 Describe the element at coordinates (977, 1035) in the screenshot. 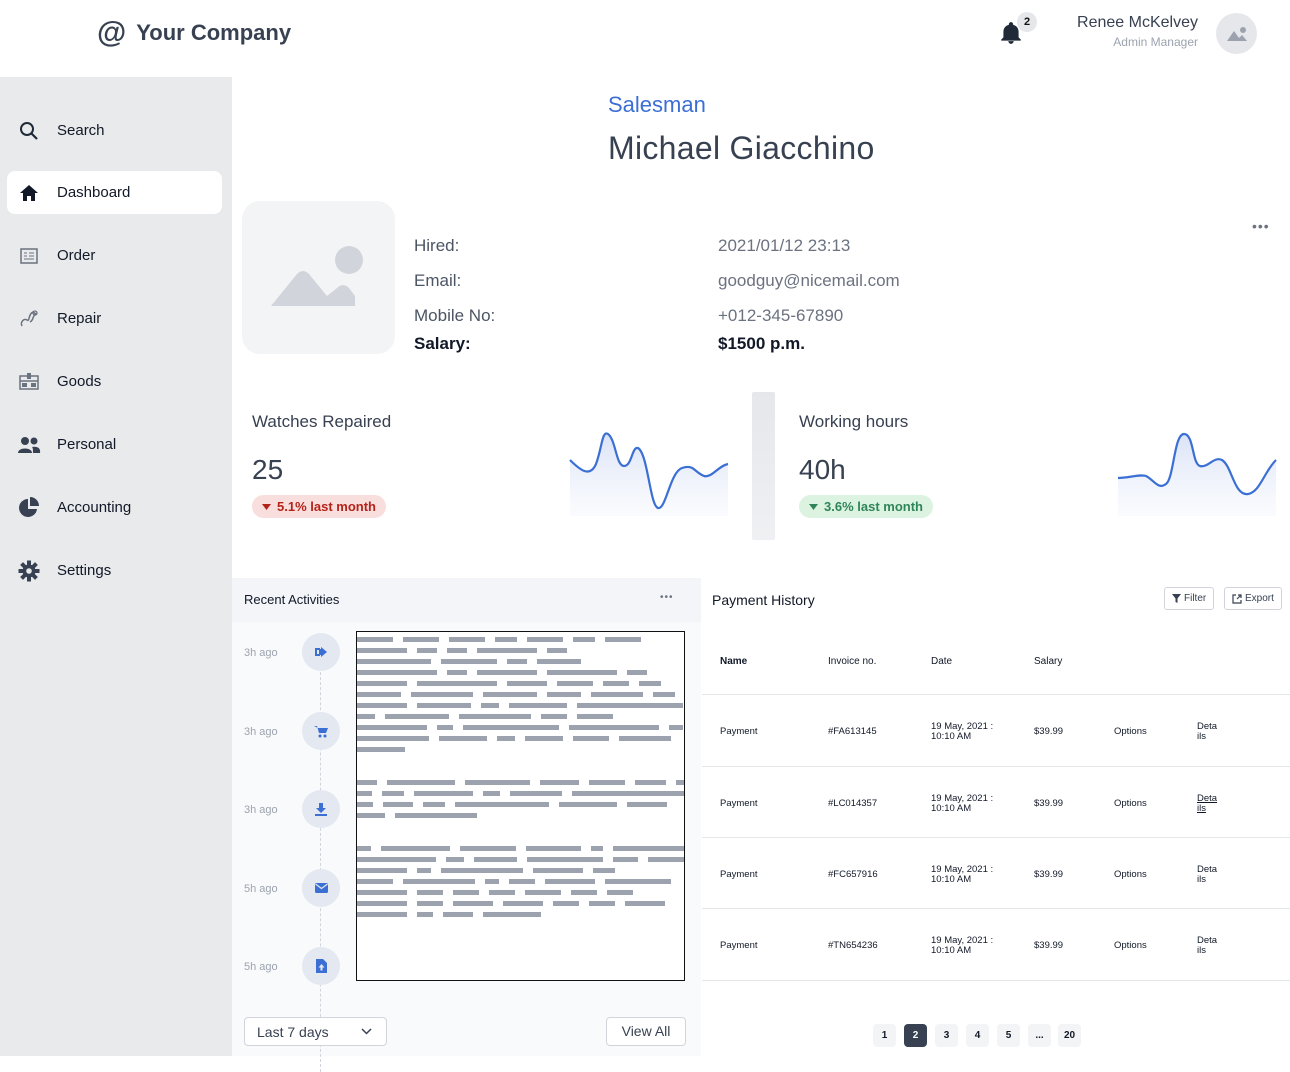

I see `page-button: 4` at that location.